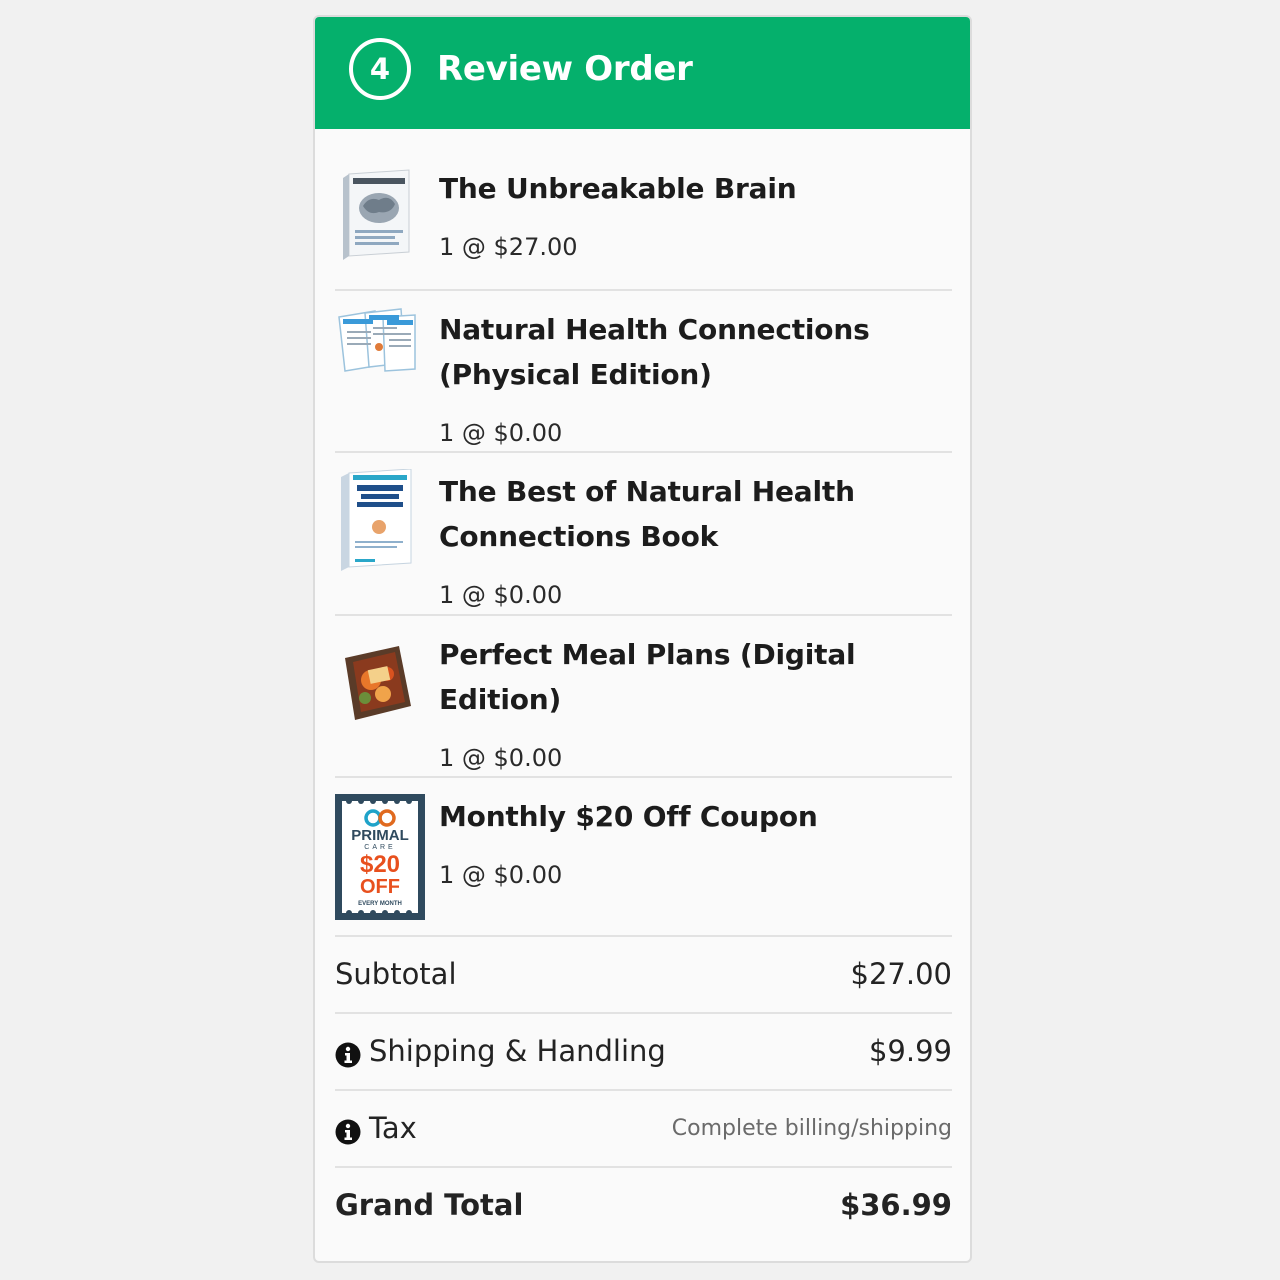 Image resolution: width=1280 pixels, height=1280 pixels. What do you see at coordinates (643, 1128) in the screenshot?
I see `tax-row: Tax Complete billing/shipping` at bounding box center [643, 1128].